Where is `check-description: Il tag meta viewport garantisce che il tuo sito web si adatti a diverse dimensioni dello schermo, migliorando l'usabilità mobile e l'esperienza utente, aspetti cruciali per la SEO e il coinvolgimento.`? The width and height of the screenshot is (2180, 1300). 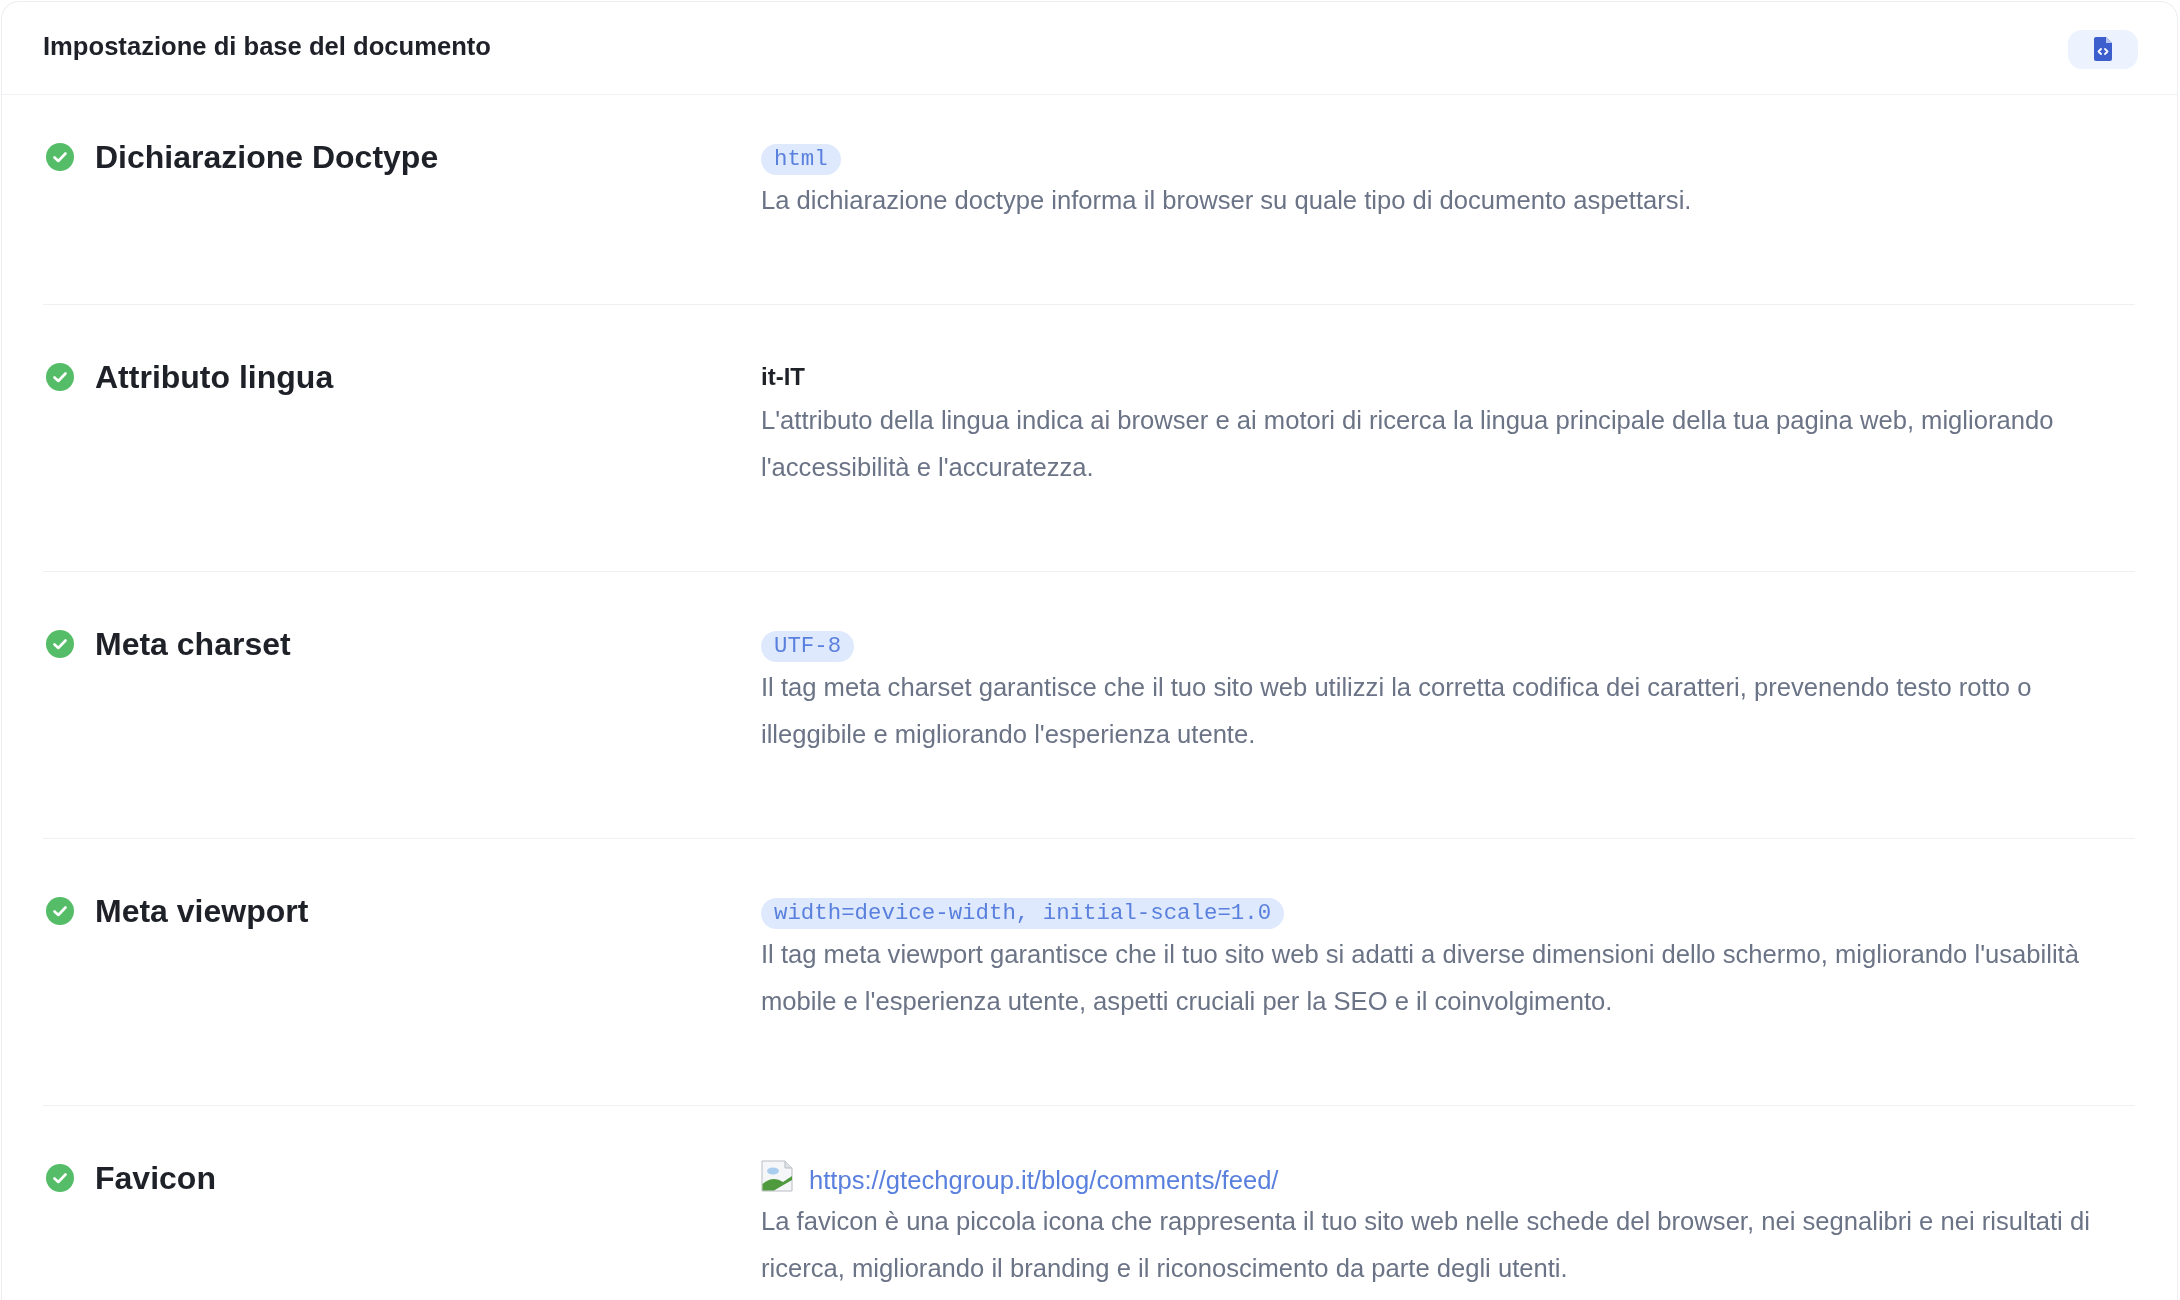
check-description: Il tag meta viewport garantisce che il tuo sito web si adatti a diverse dimensioni dello schermo, migliorando l'usabilità mobile e l'esperienza utente, aspetti cruciali per la SEO e il coinvolgimento. is located at coordinates (1420, 978).